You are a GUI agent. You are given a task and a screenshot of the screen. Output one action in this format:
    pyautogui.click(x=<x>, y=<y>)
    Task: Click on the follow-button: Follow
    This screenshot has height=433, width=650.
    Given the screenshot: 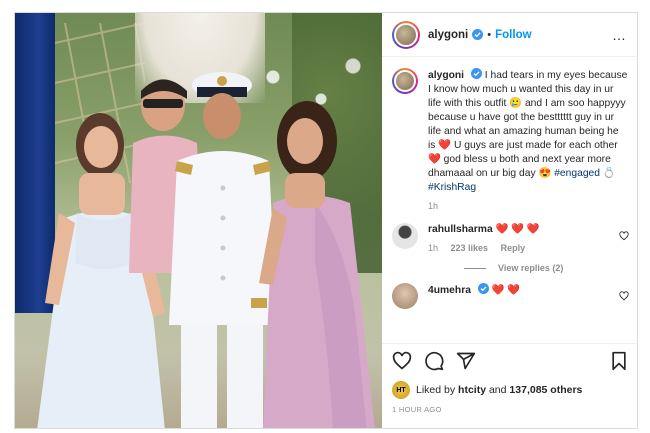 What is the action you would take?
    pyautogui.click(x=513, y=35)
    